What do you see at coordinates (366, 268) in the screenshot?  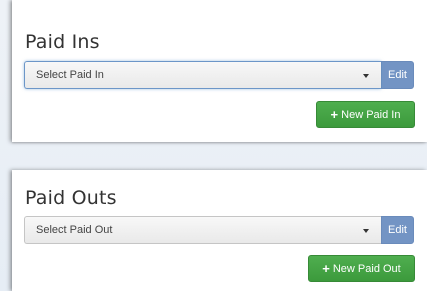 I see `new-paid-out-label: New Paid Out` at bounding box center [366, 268].